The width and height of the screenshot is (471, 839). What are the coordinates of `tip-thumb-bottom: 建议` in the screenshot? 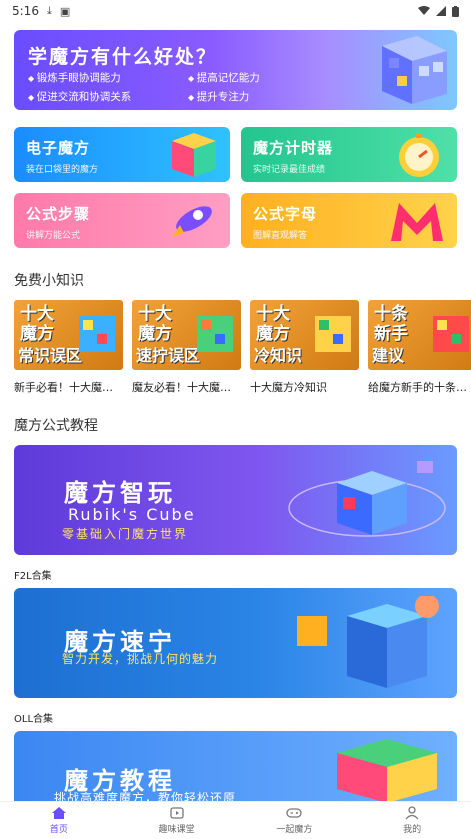 It's located at (388, 355).